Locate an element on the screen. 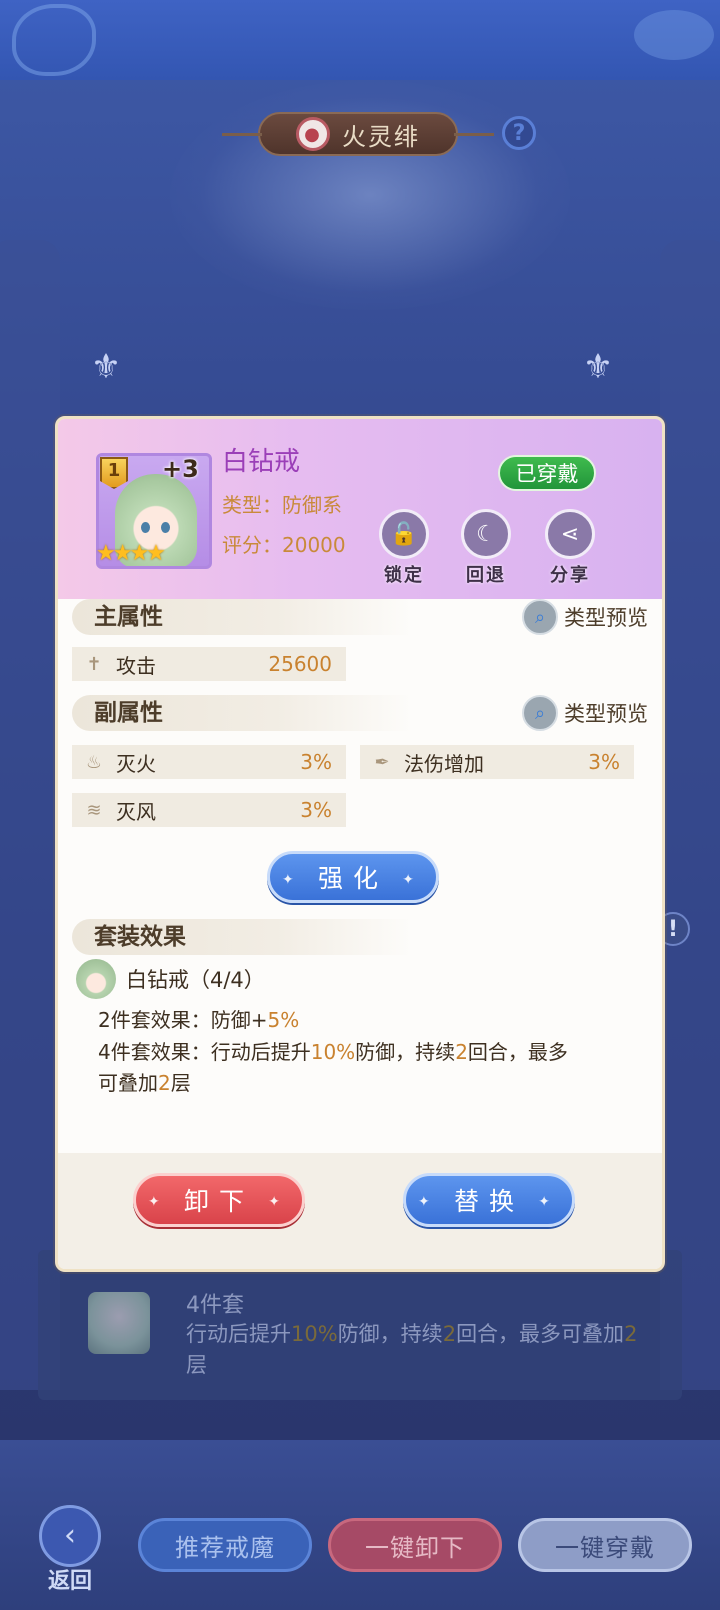  item-score: 评分：20000 is located at coordinates (284, 545).